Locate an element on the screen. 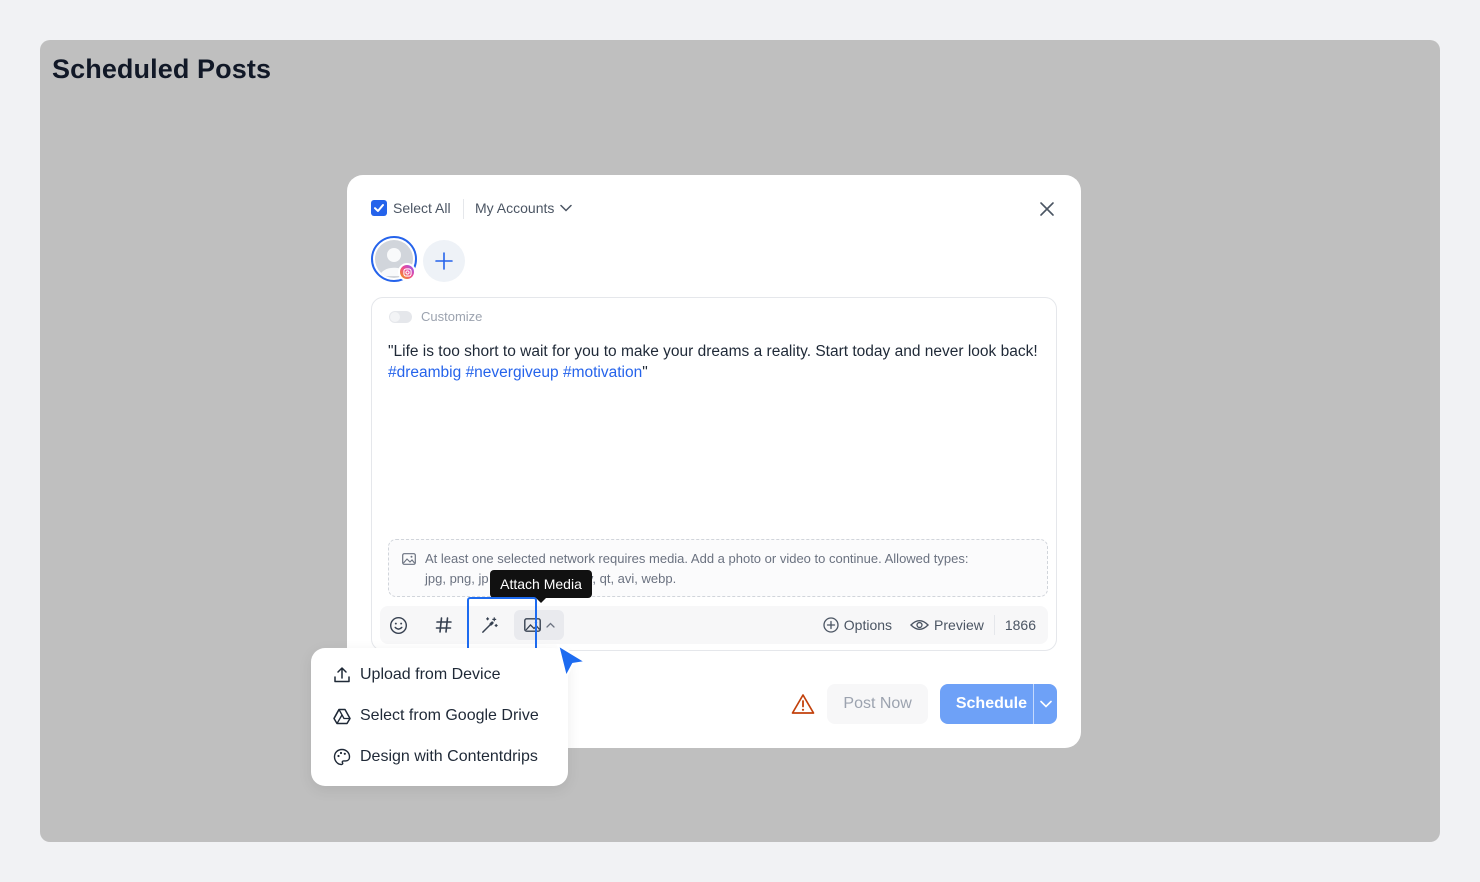 The image size is (1480, 882). add-account-button is located at coordinates (444, 261).